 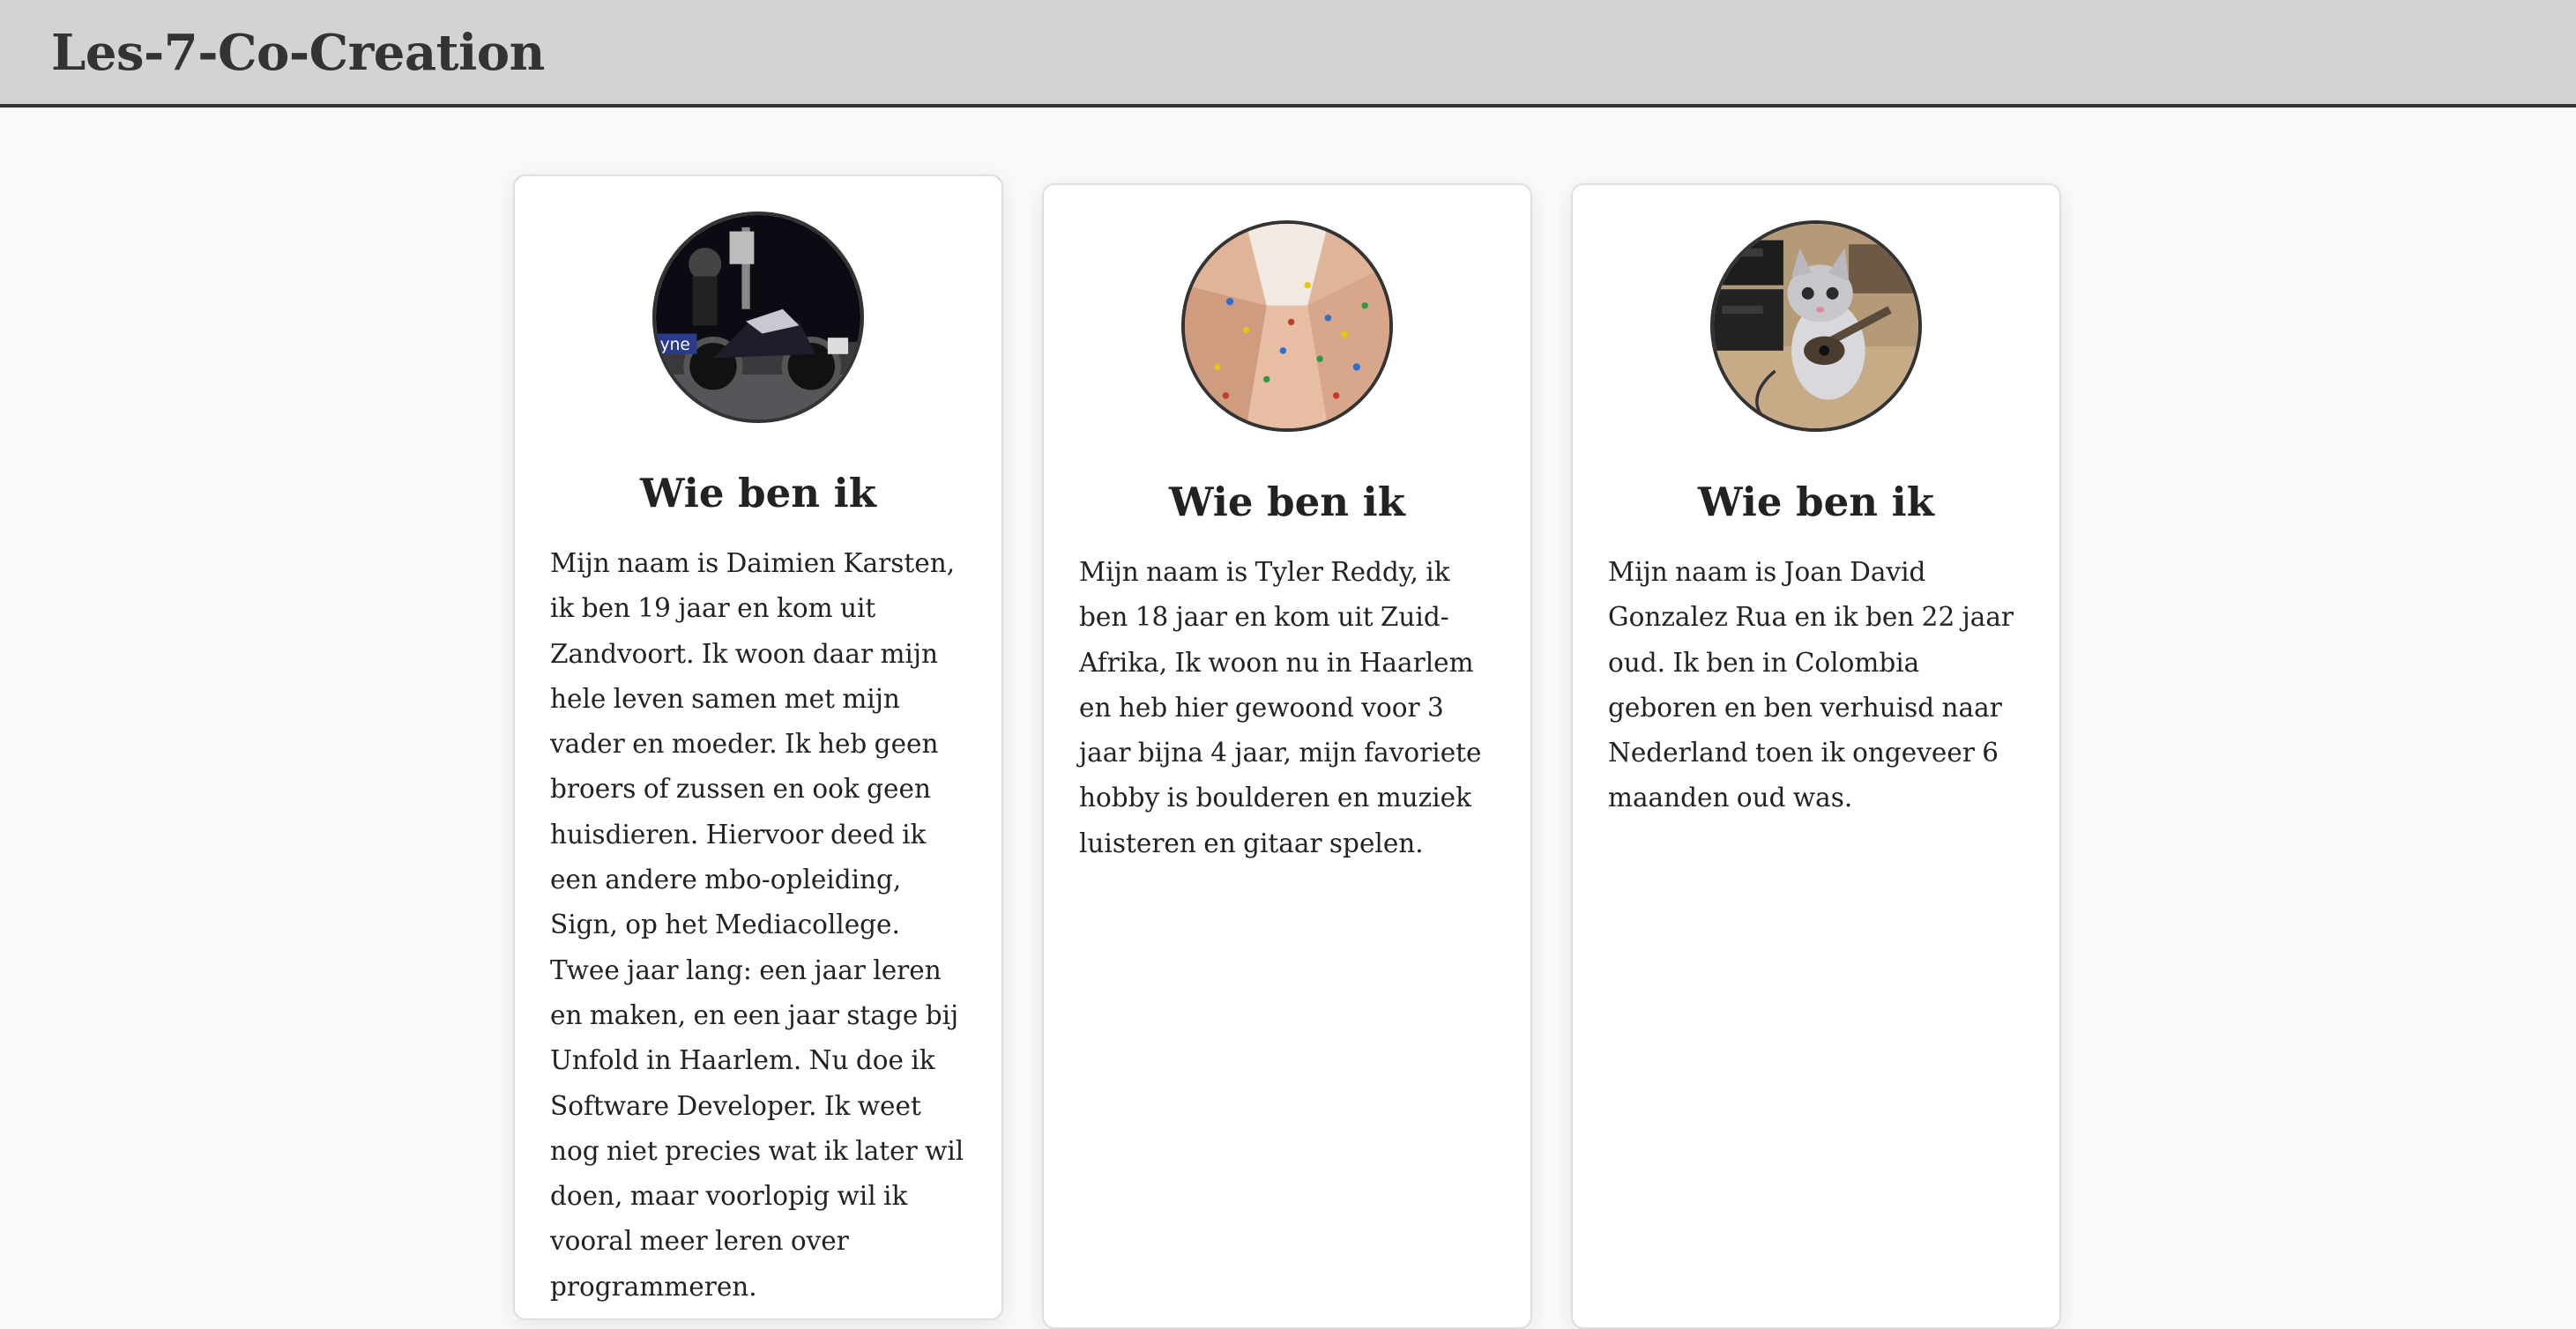 What do you see at coordinates (675, 345) in the screenshot?
I see `svg-text: yne` at bounding box center [675, 345].